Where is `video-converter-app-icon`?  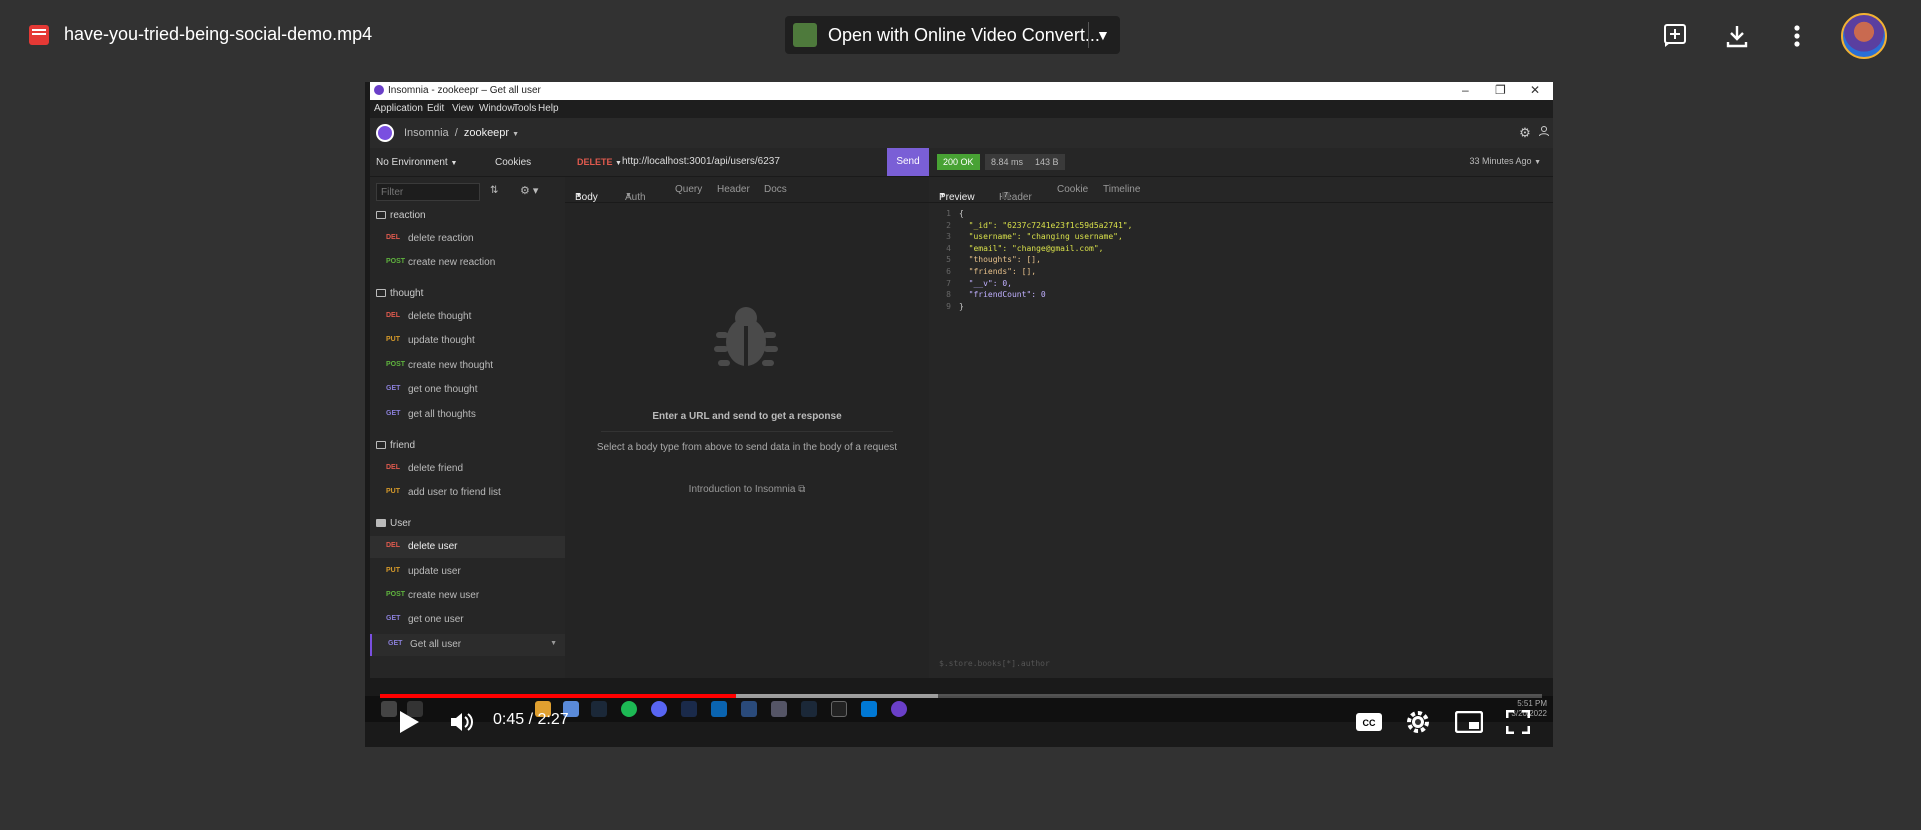
video-converter-app-icon is located at coordinates (805, 35).